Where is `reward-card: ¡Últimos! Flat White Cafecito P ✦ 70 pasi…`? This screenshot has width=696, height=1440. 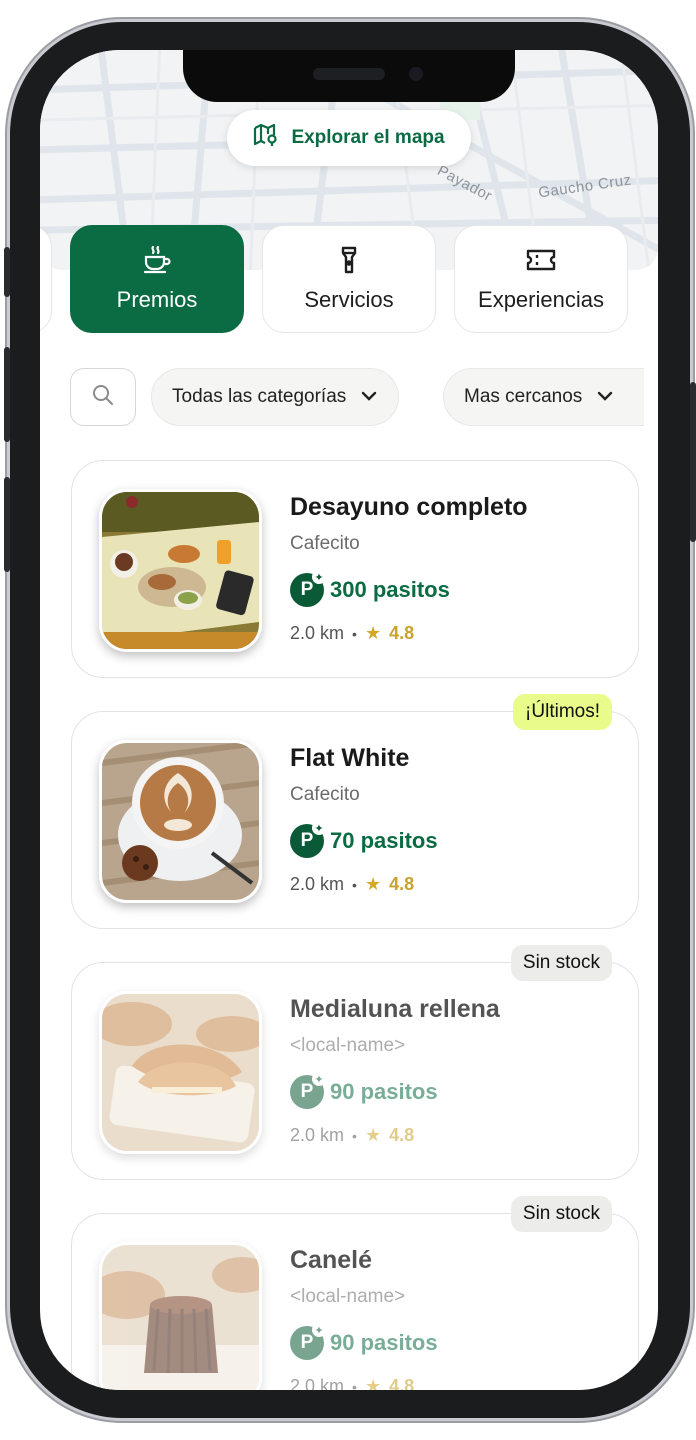 reward-card: ¡Últimos! Flat White Cafecito P ✦ 70 pasi… is located at coordinates (355, 811).